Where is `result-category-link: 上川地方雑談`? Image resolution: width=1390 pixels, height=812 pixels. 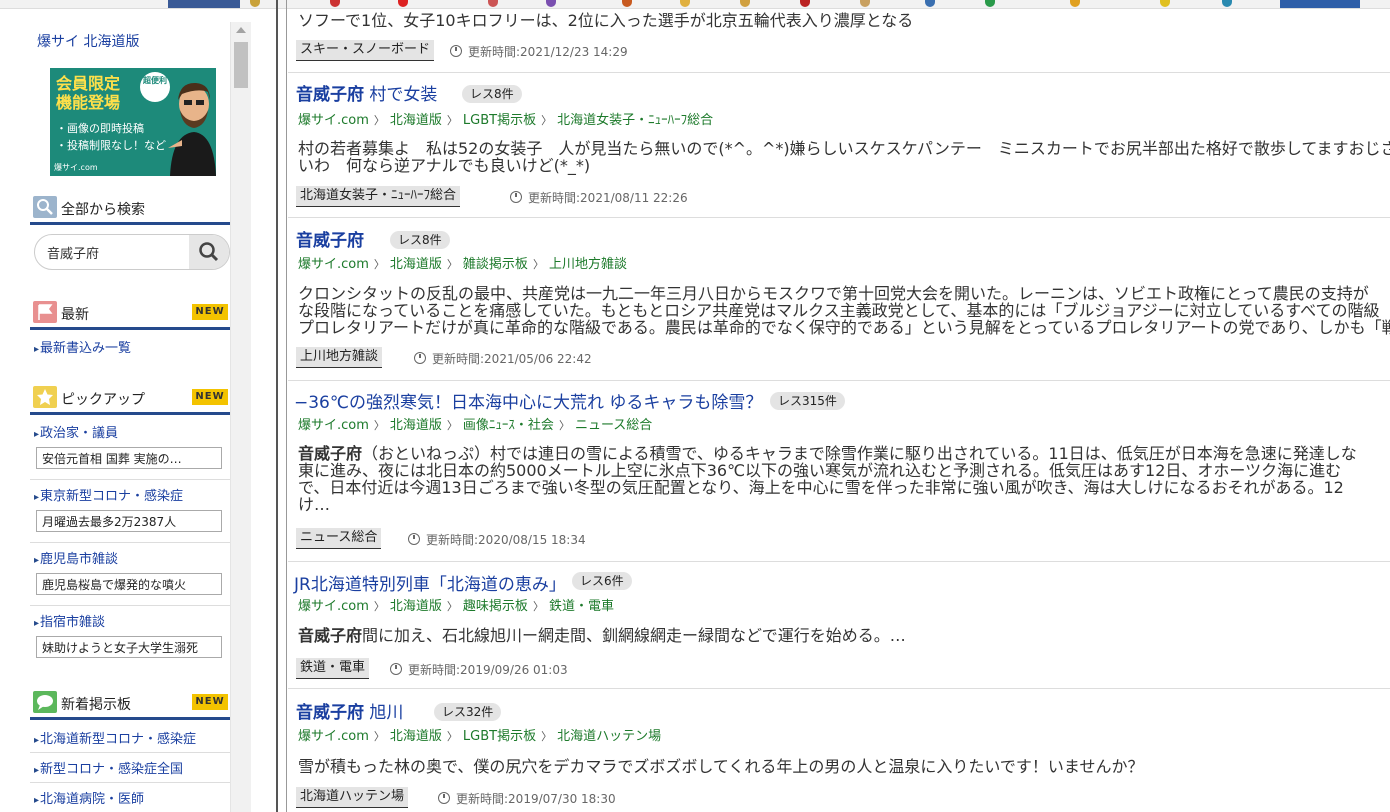
result-category-link: 上川地方雑談 is located at coordinates (339, 357).